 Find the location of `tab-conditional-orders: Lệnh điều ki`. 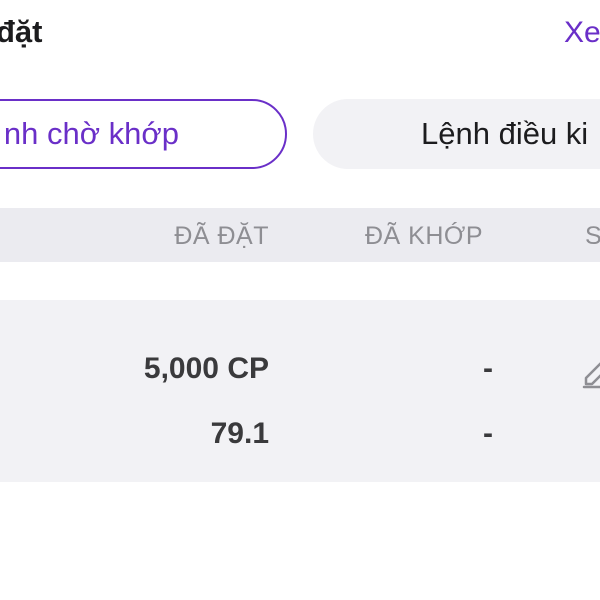

tab-conditional-orders: Lệnh điều ki is located at coordinates (456, 134).